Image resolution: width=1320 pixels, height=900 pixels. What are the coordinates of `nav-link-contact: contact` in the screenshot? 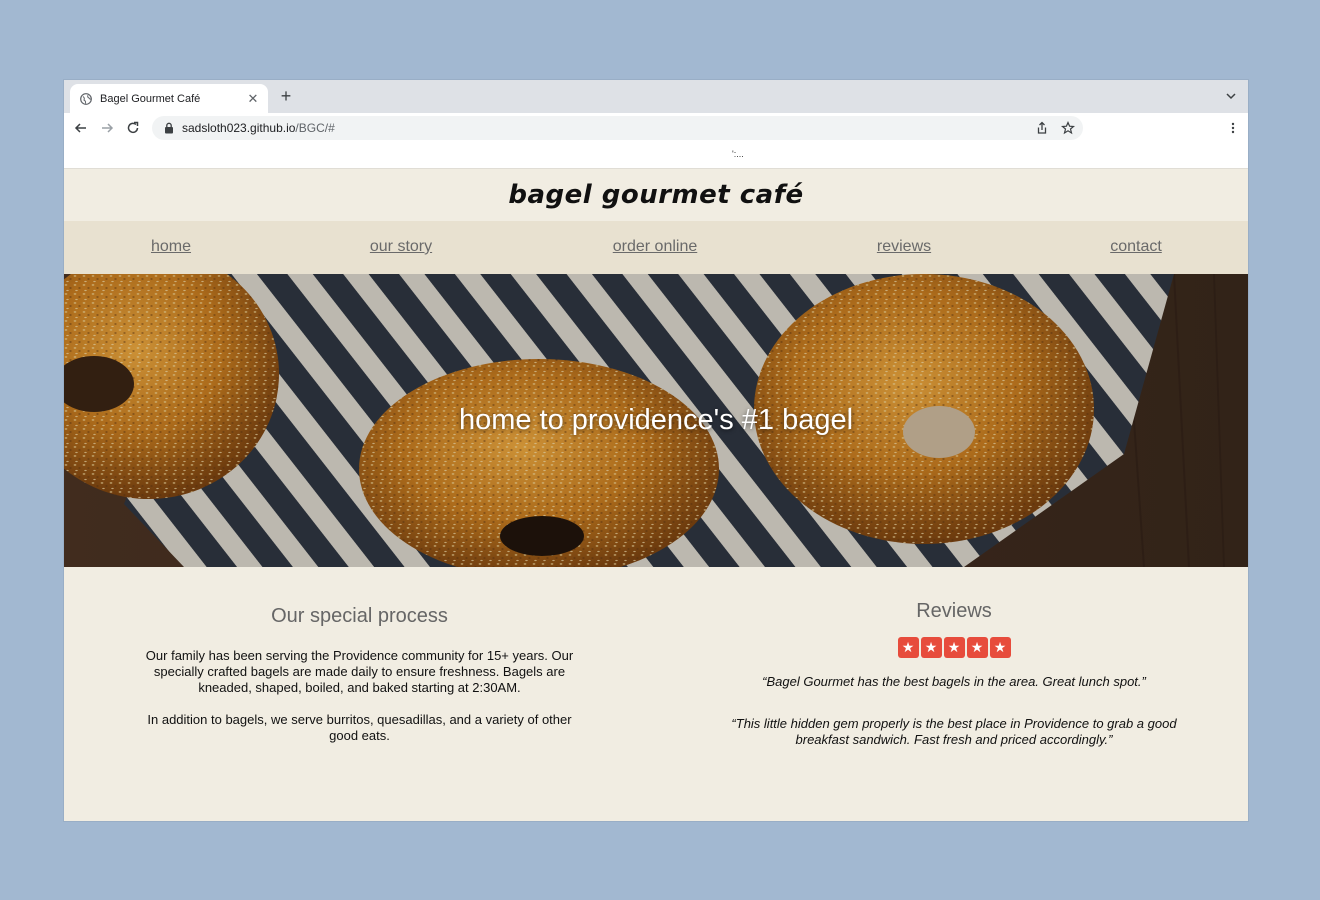 It's located at (1136, 247).